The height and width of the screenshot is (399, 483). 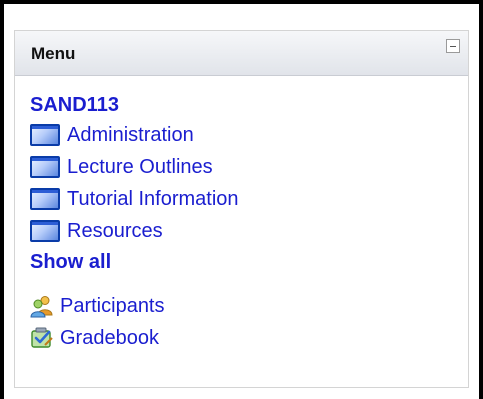 What do you see at coordinates (41, 307) in the screenshot?
I see `participants-icon` at bounding box center [41, 307].